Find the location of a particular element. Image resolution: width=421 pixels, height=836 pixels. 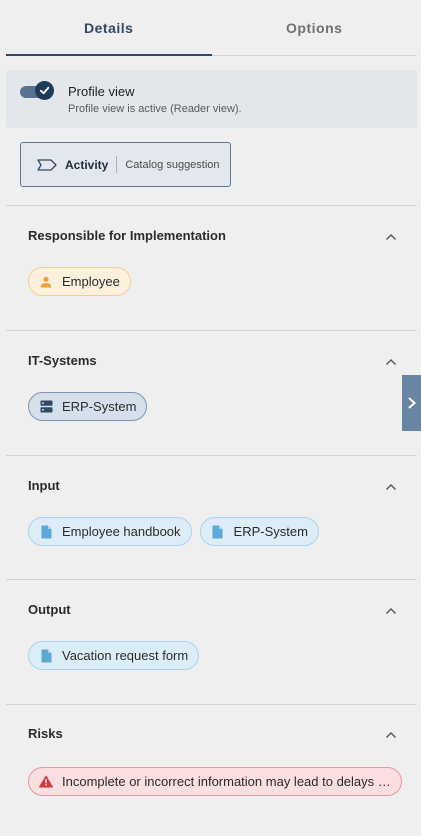

section-title: Risks is located at coordinates (45, 733).